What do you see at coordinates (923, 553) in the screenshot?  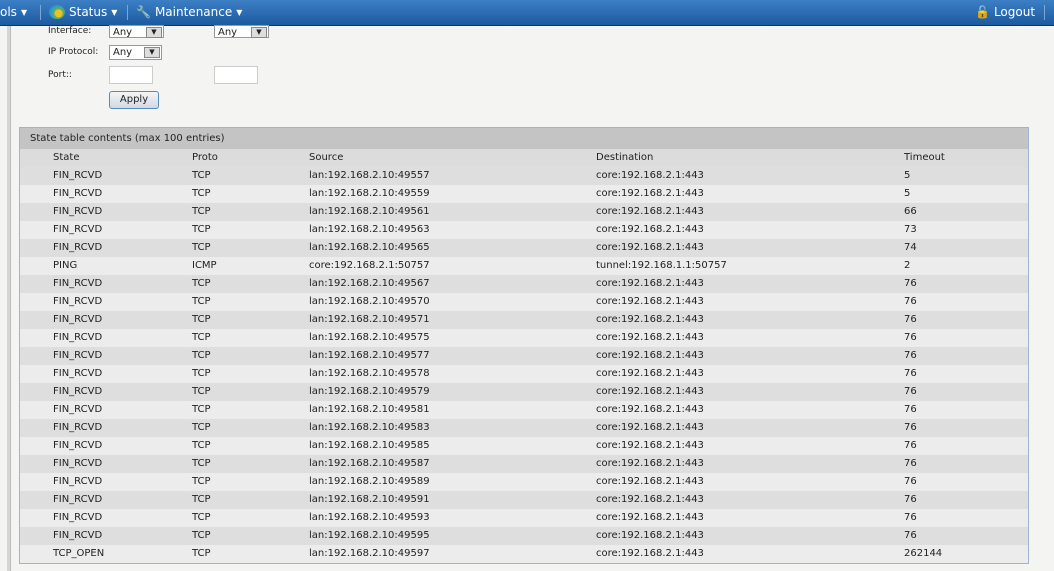 I see `cell-timeout: 262144` at bounding box center [923, 553].